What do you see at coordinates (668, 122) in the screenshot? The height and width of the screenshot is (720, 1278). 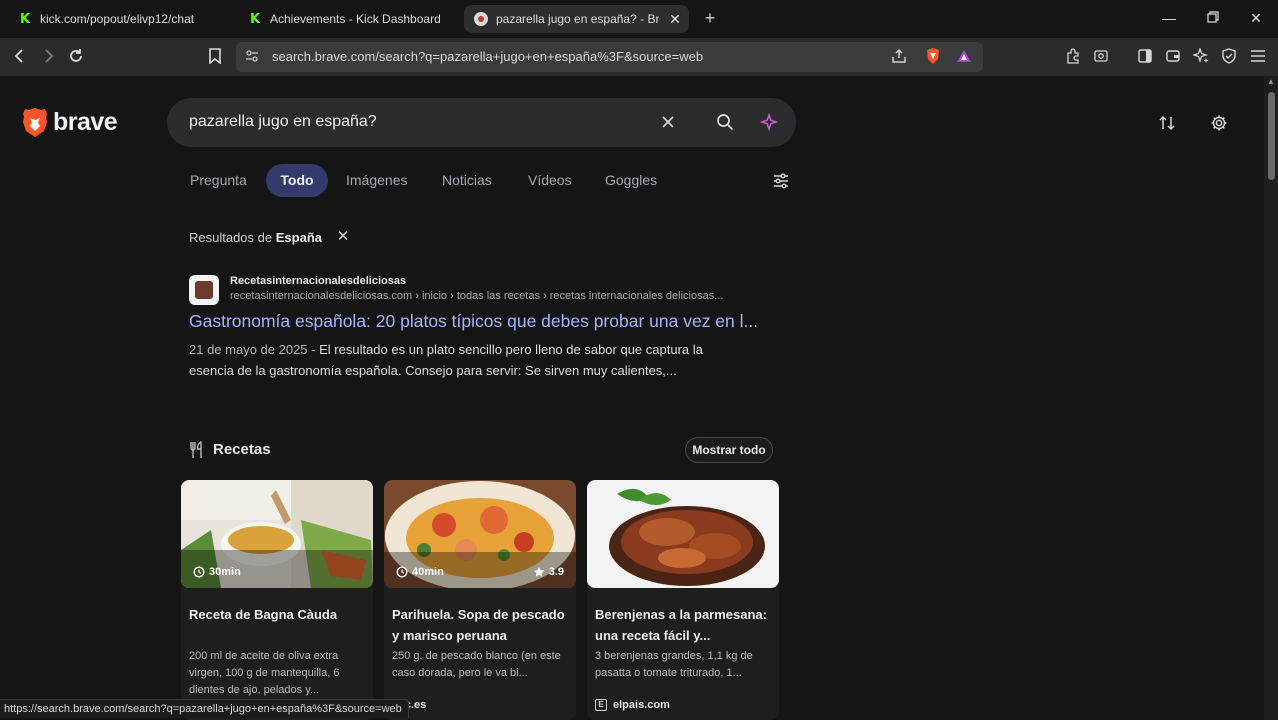 I see `clear-search-icon` at bounding box center [668, 122].